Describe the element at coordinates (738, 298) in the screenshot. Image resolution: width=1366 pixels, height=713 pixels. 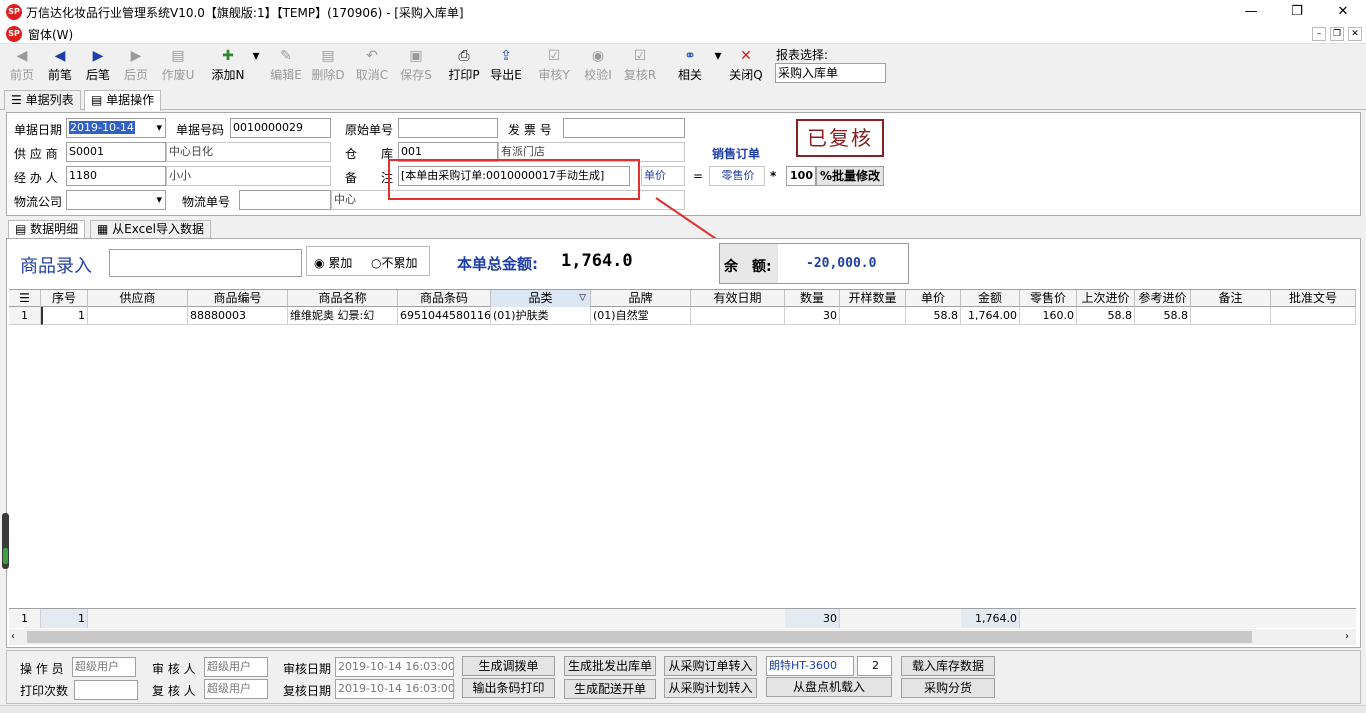
I see `col-expiry: 有效日期` at that location.